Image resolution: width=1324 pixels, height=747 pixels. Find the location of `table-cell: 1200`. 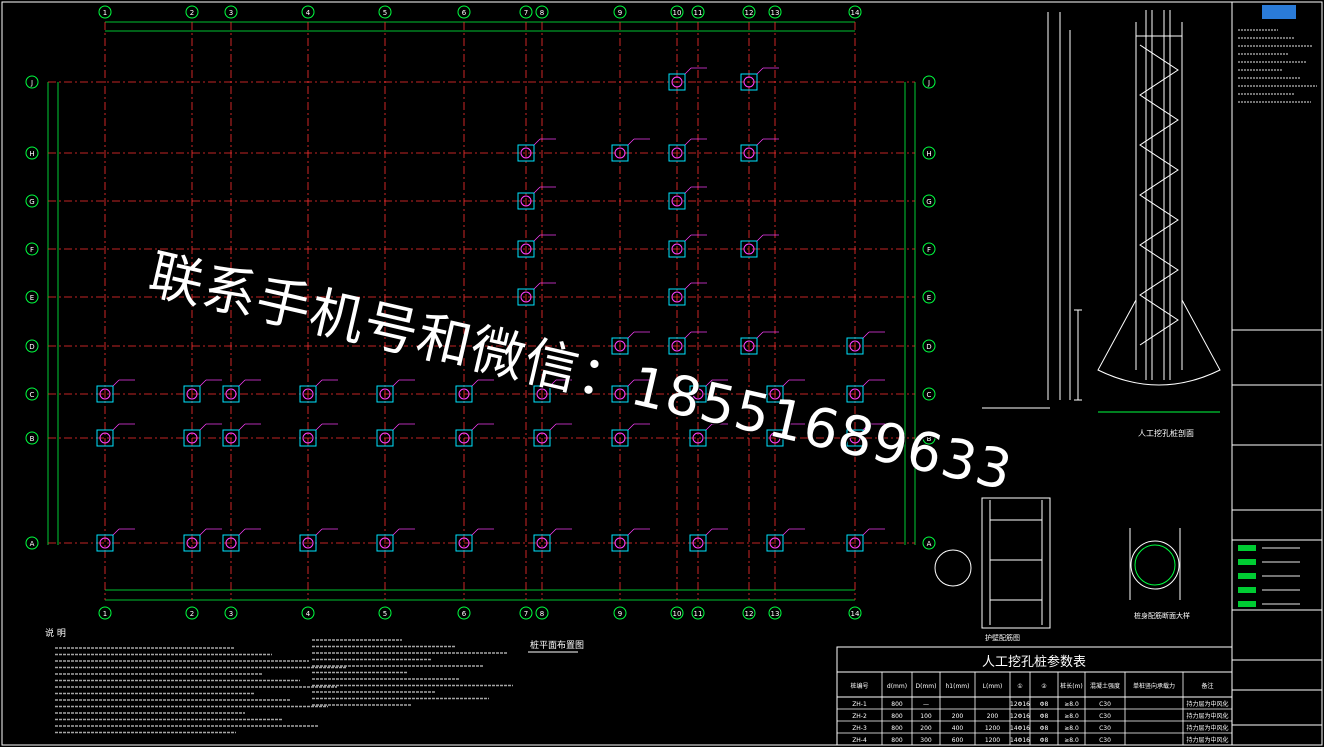

table-cell: 1200 is located at coordinates (992, 728).